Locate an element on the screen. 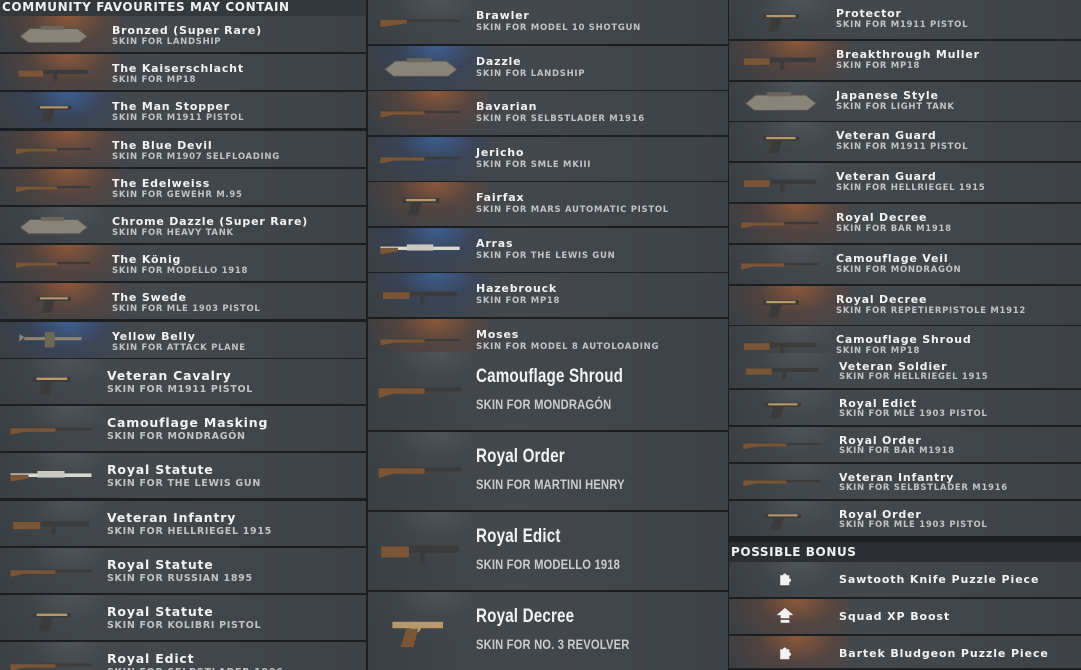 The image size is (1081, 670). item-subtitle: SKIN FOR THE LEWIS GUN is located at coordinates (546, 255).